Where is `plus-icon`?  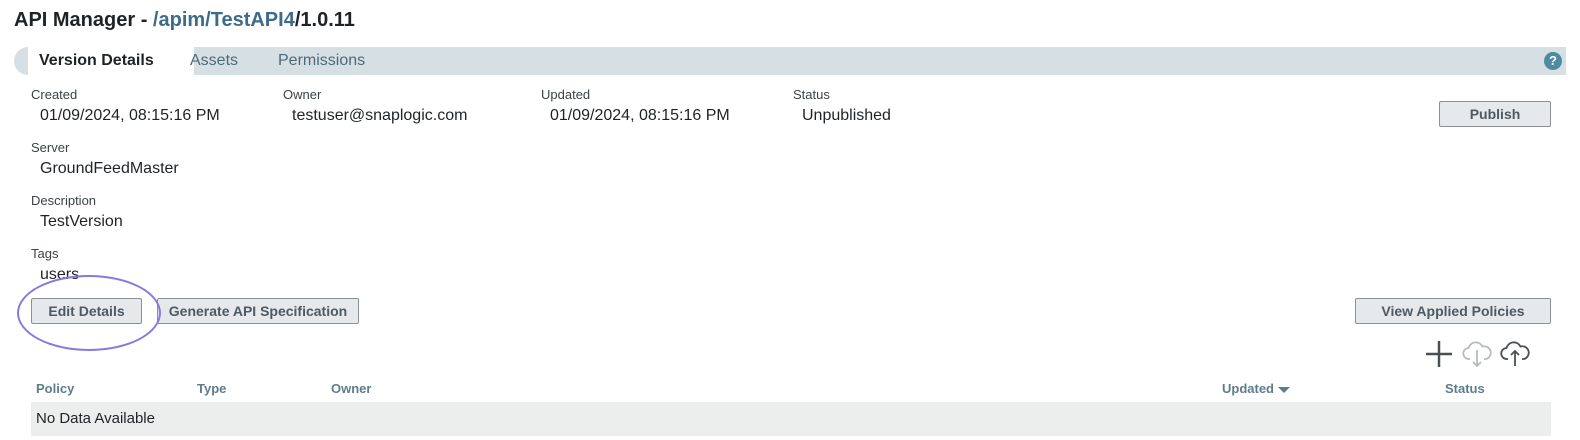 plus-icon is located at coordinates (1439, 354).